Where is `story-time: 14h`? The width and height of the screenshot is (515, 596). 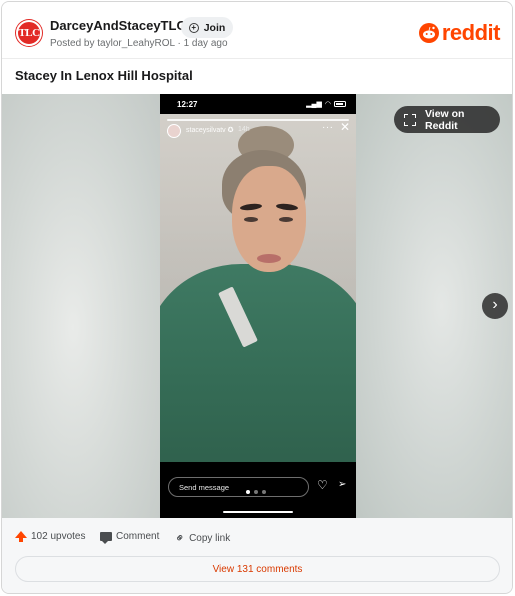
story-time: 14h is located at coordinates (244, 129).